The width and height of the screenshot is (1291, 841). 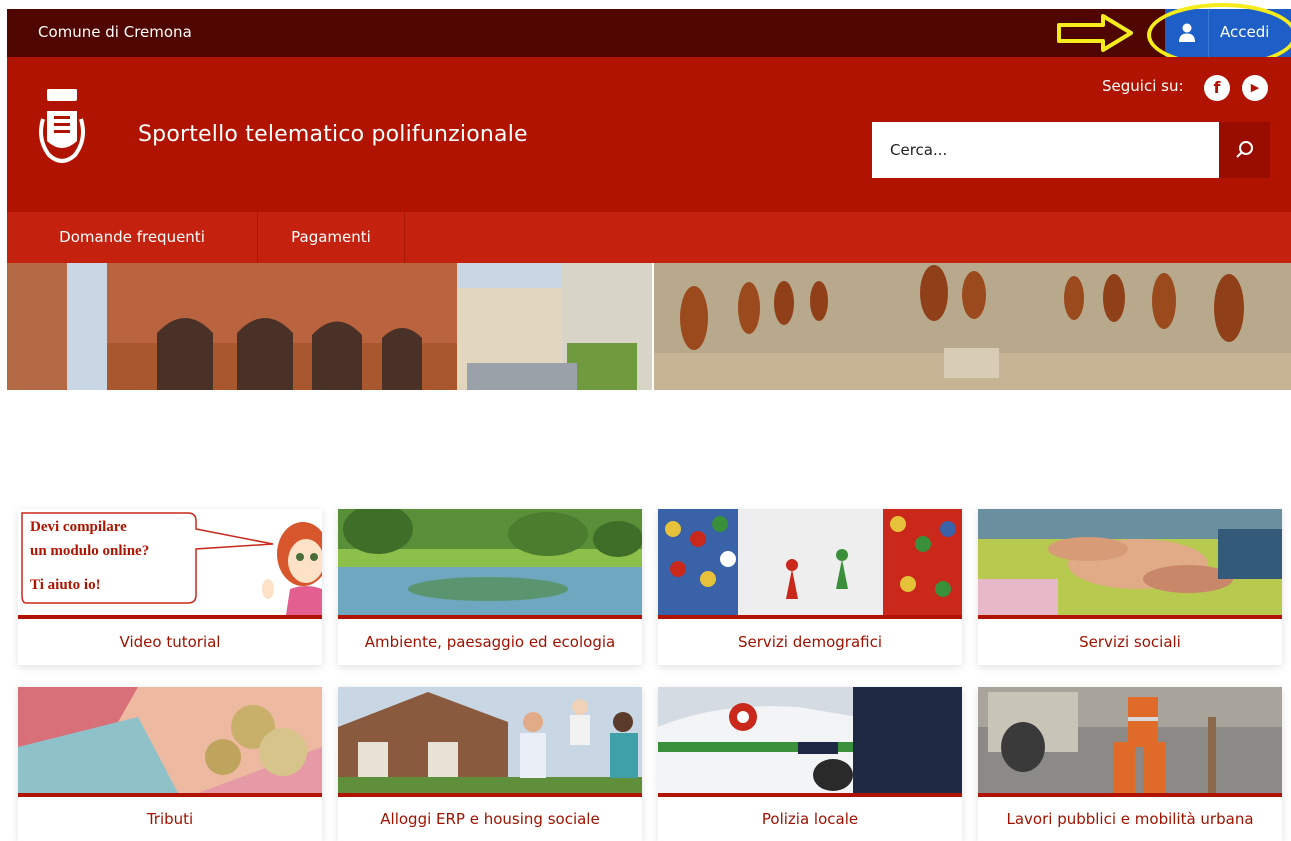 I want to click on tile-polizia-locale: Polizia locale, so click(x=810, y=764).